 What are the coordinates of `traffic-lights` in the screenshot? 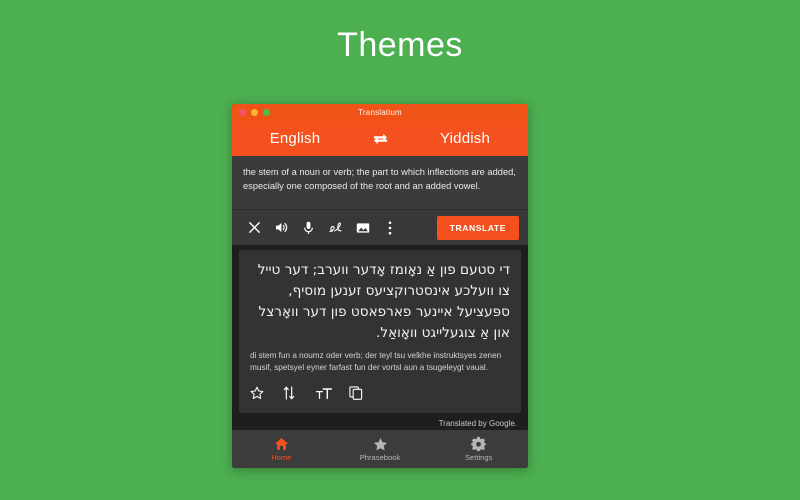 It's located at (254, 112).